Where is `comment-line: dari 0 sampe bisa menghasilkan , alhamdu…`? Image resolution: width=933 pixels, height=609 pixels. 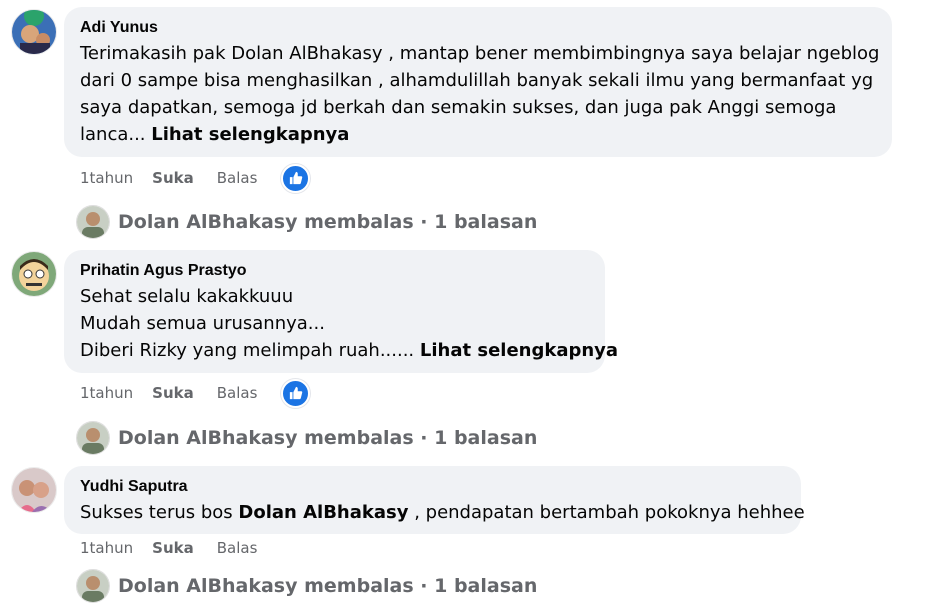
comment-line: dari 0 sampe bisa menghasilkan , alhamdu… is located at coordinates (477, 80).